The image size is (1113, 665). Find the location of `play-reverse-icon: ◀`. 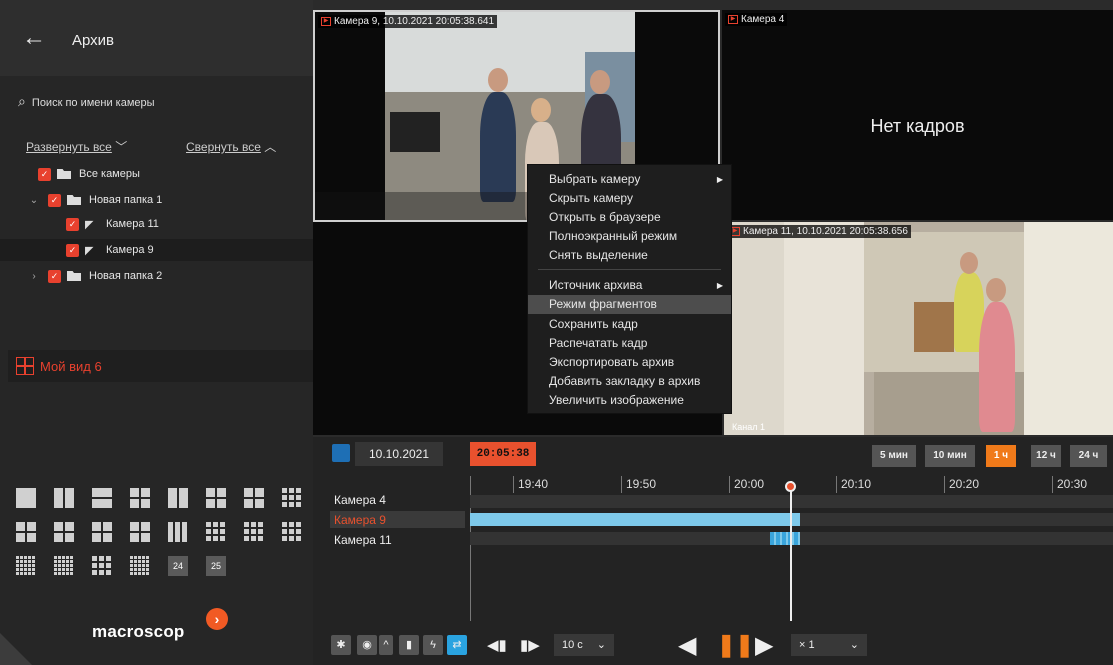

play-reverse-icon: ◀ is located at coordinates (687, 645).